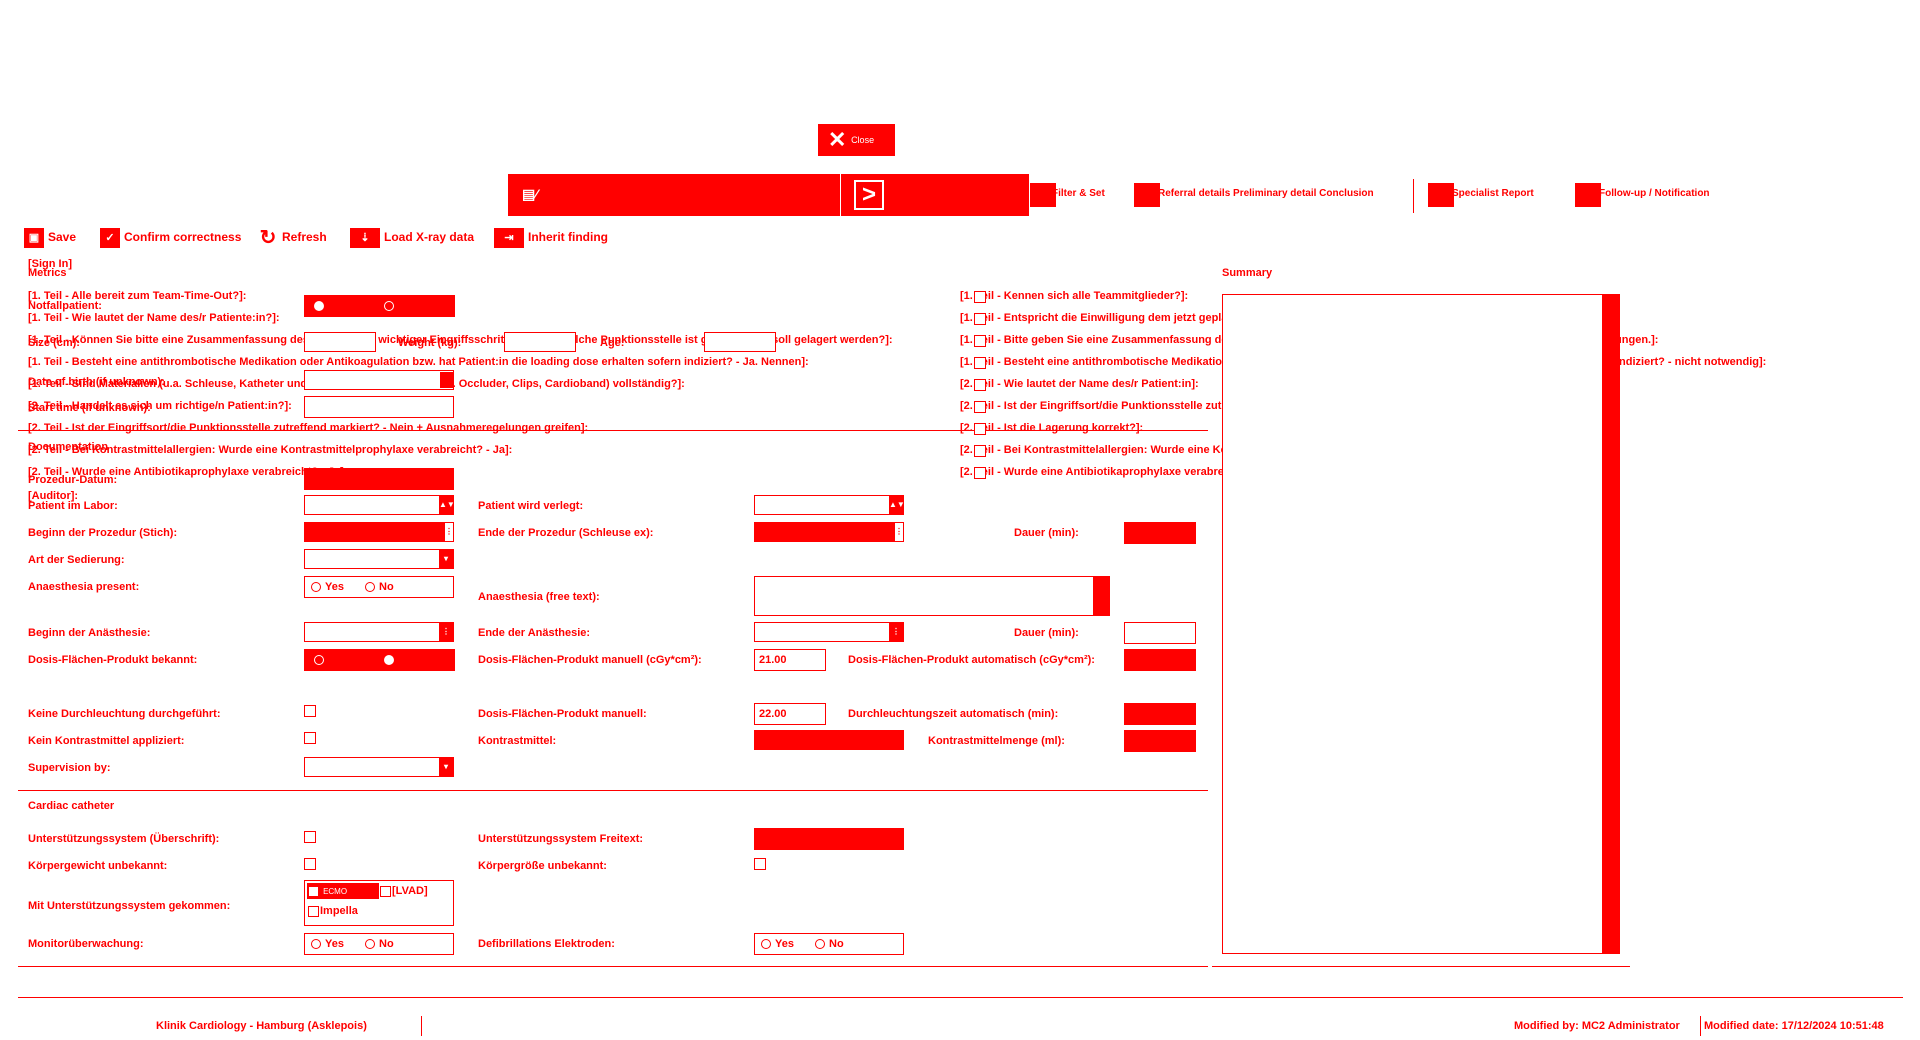  I want to click on kein-kontrastmittel-label: Kein Kontrastmittel appliziert:, so click(106, 741).